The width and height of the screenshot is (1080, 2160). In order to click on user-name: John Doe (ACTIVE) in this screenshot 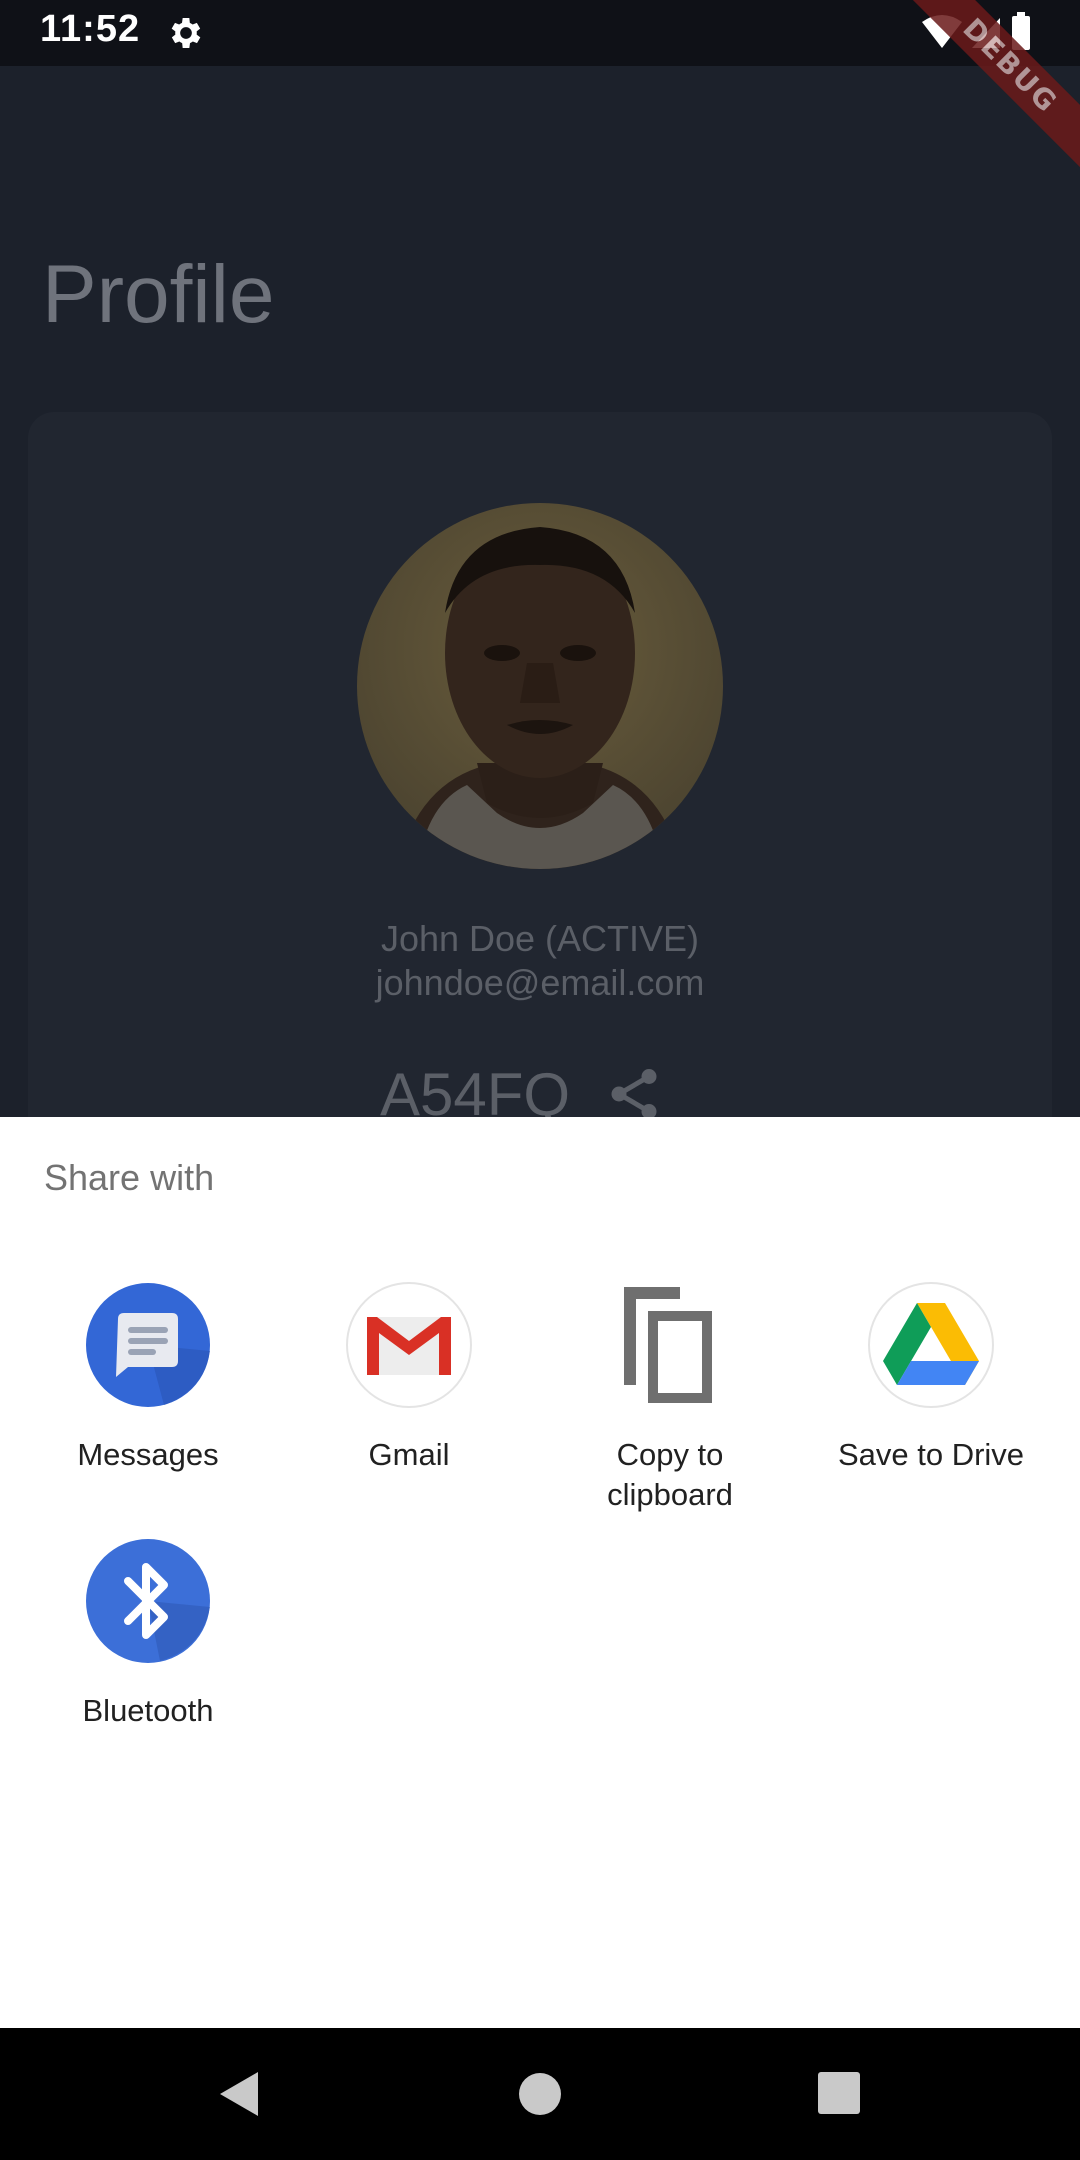, I will do `click(540, 938)`.